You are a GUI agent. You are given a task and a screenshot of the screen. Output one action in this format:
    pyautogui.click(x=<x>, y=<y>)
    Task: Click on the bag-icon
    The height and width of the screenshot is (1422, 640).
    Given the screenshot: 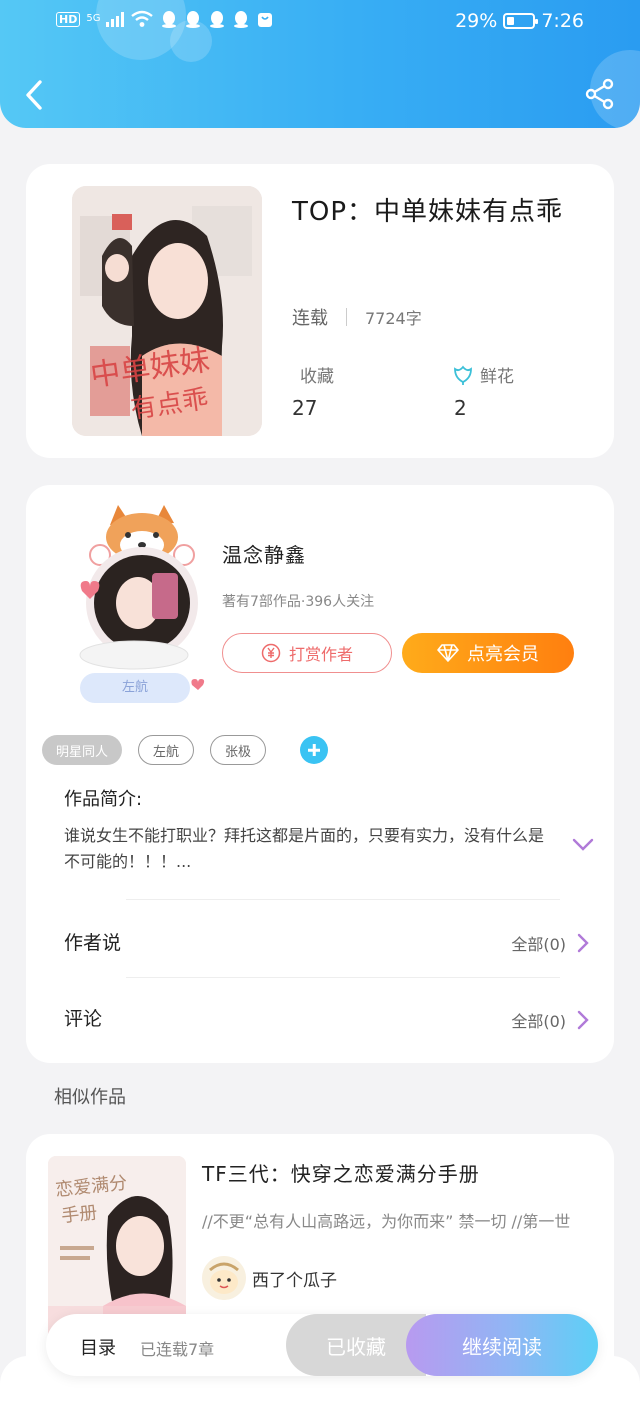 What is the action you would take?
    pyautogui.click(x=265, y=20)
    